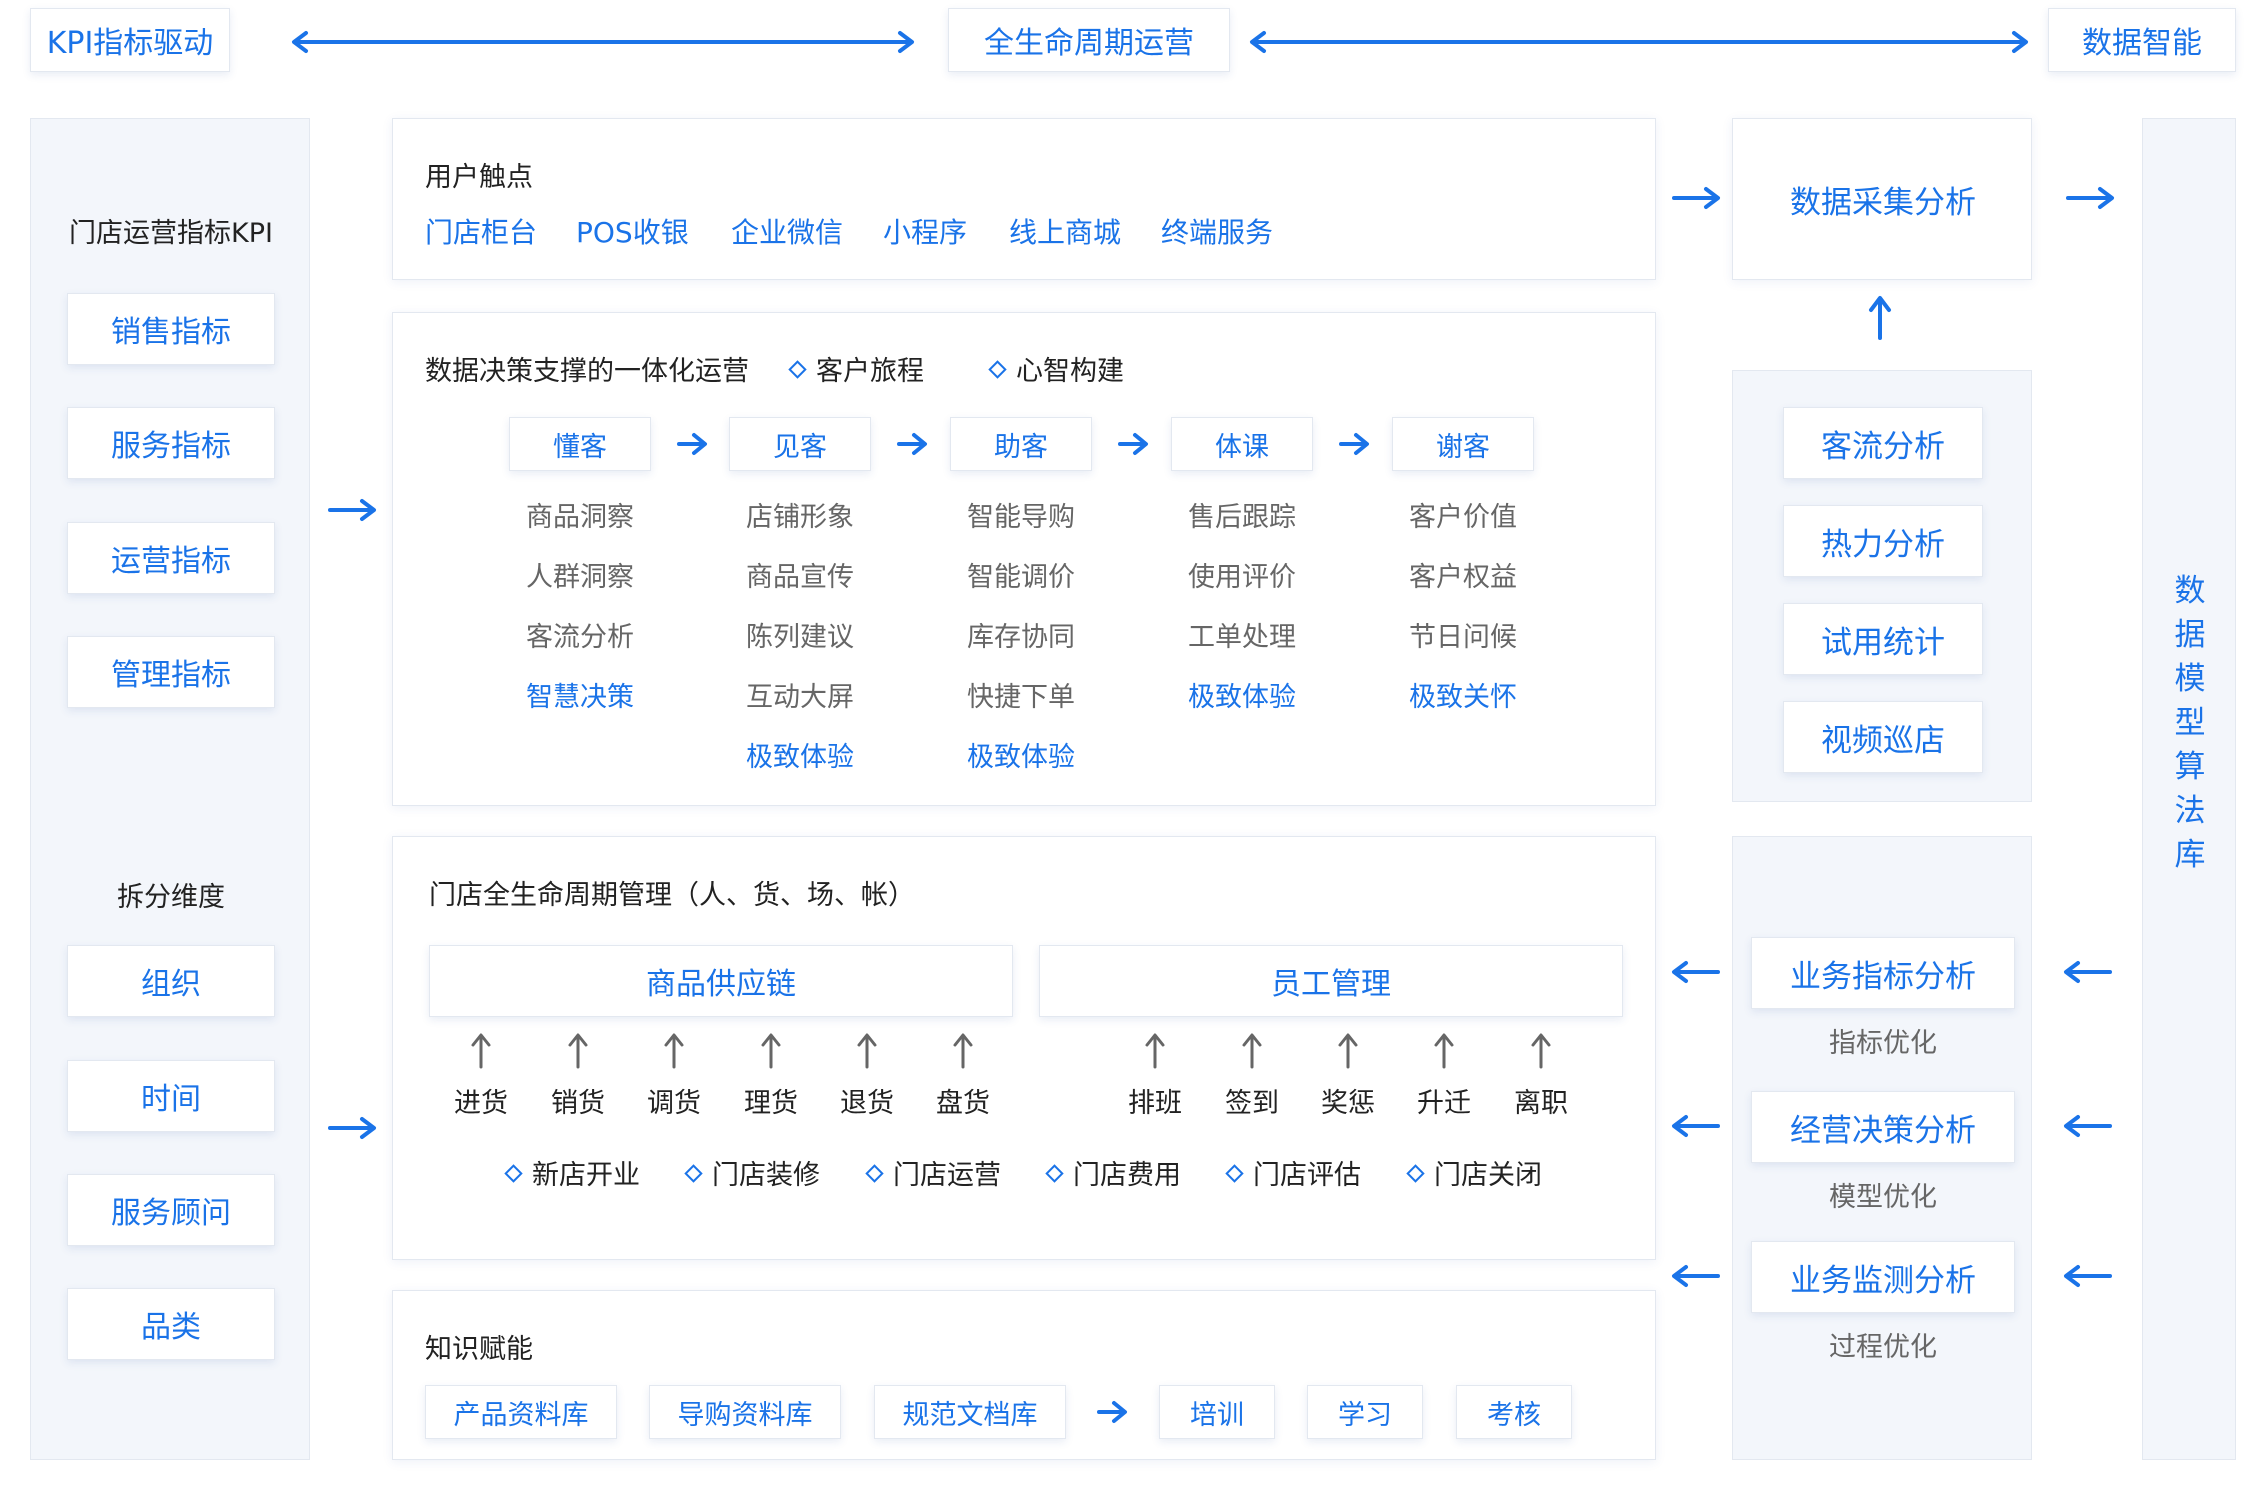 The height and width of the screenshot is (1510, 2260). What do you see at coordinates (1883, 443) in the screenshot?
I see `analysis-traffic: 客流分析` at bounding box center [1883, 443].